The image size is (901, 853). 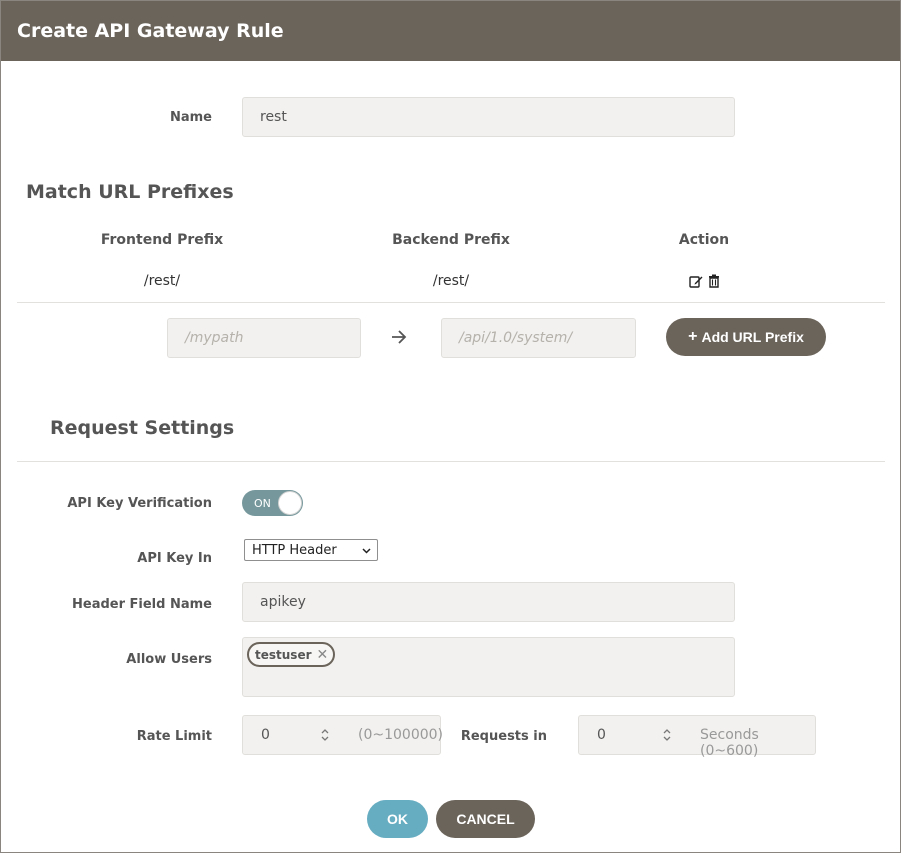 What do you see at coordinates (450, 31) in the screenshot?
I see `dialog-titlebar: Create API Gateway Rule` at bounding box center [450, 31].